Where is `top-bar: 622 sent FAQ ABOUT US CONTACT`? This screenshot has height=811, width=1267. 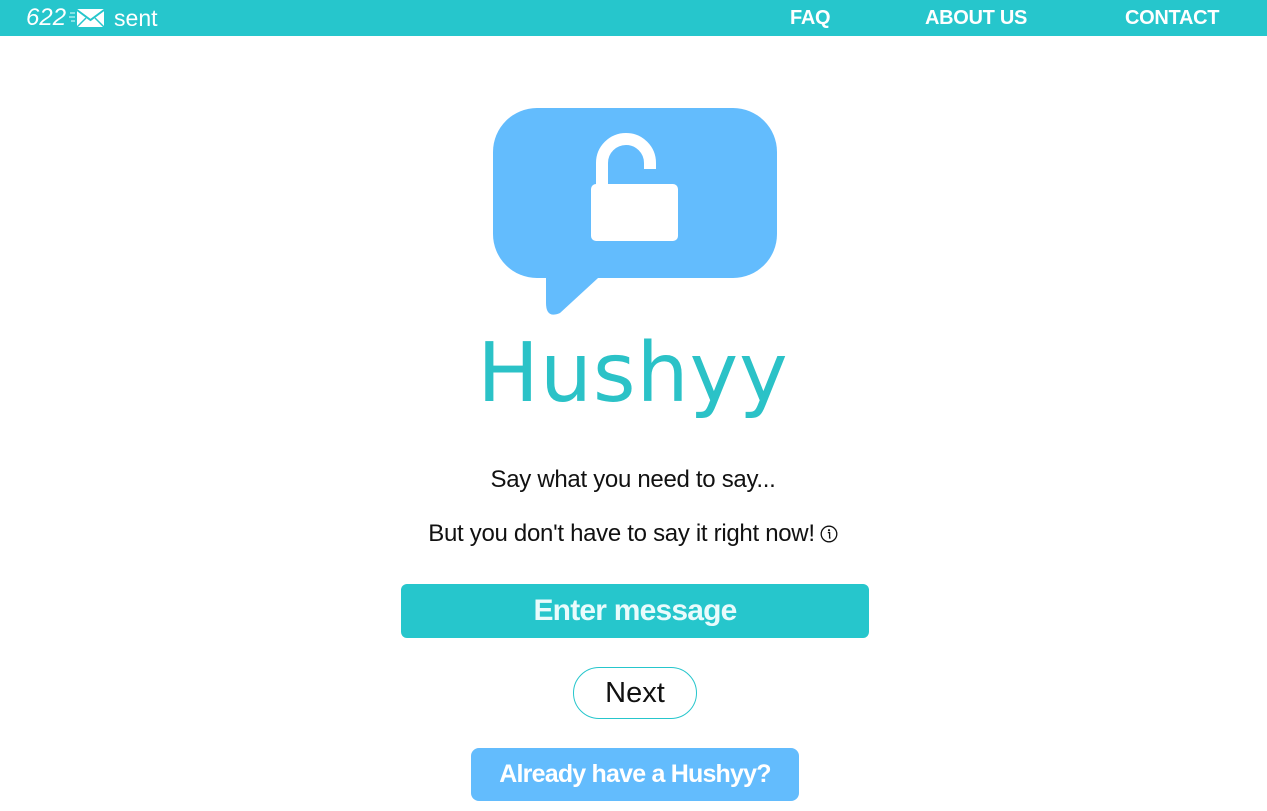 top-bar: 622 sent FAQ ABOUT US CONTACT is located at coordinates (633, 18).